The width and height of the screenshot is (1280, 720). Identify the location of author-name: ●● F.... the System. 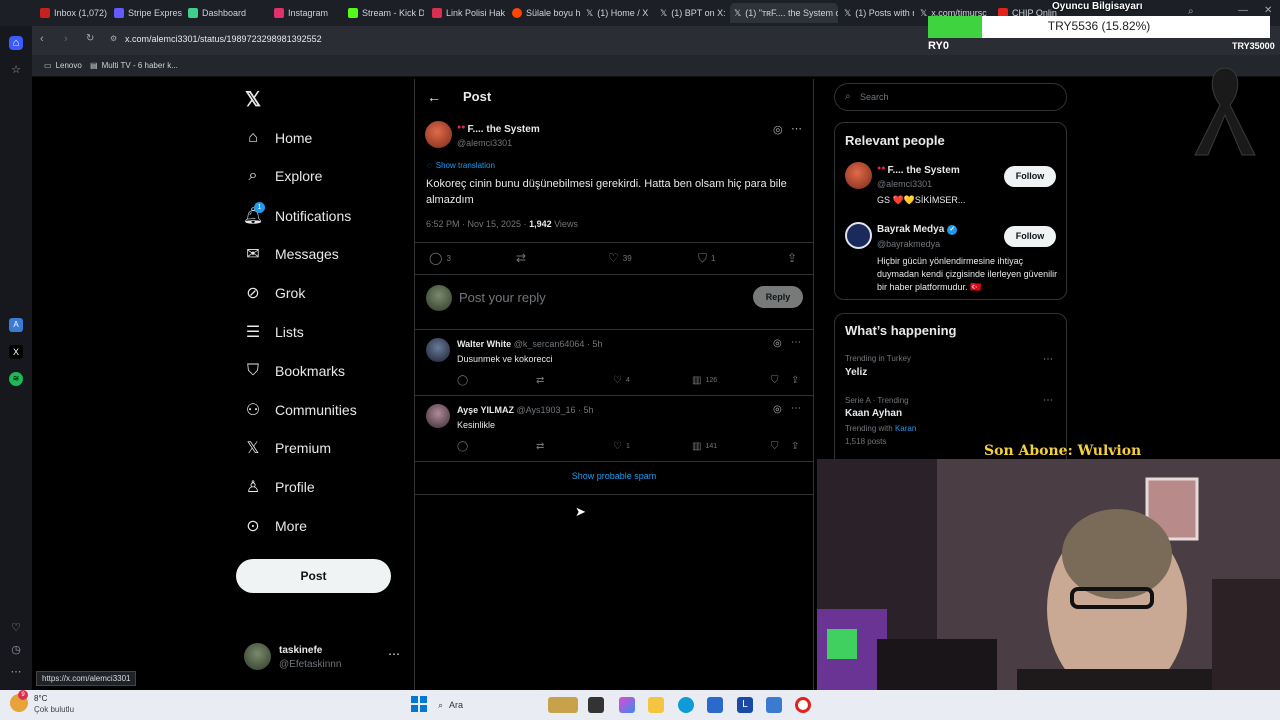
(498, 129).